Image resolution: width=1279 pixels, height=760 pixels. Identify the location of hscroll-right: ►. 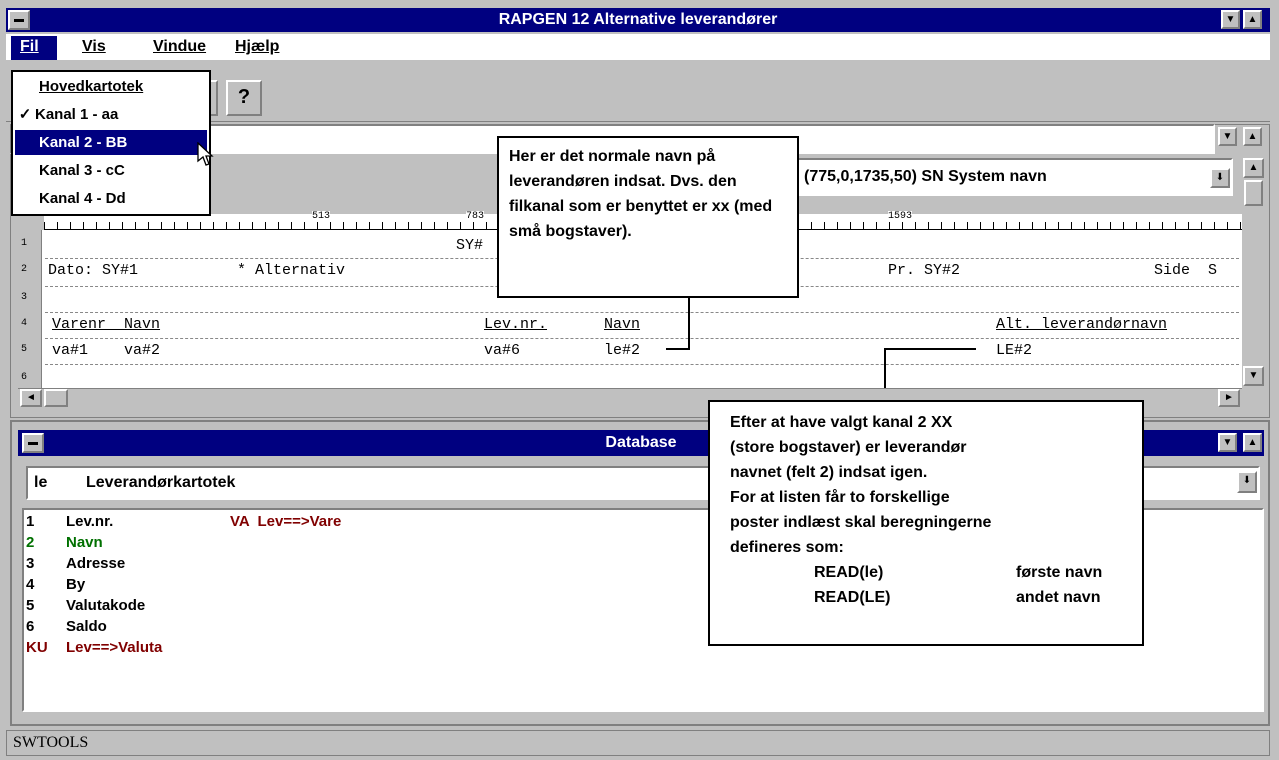
(1229, 398).